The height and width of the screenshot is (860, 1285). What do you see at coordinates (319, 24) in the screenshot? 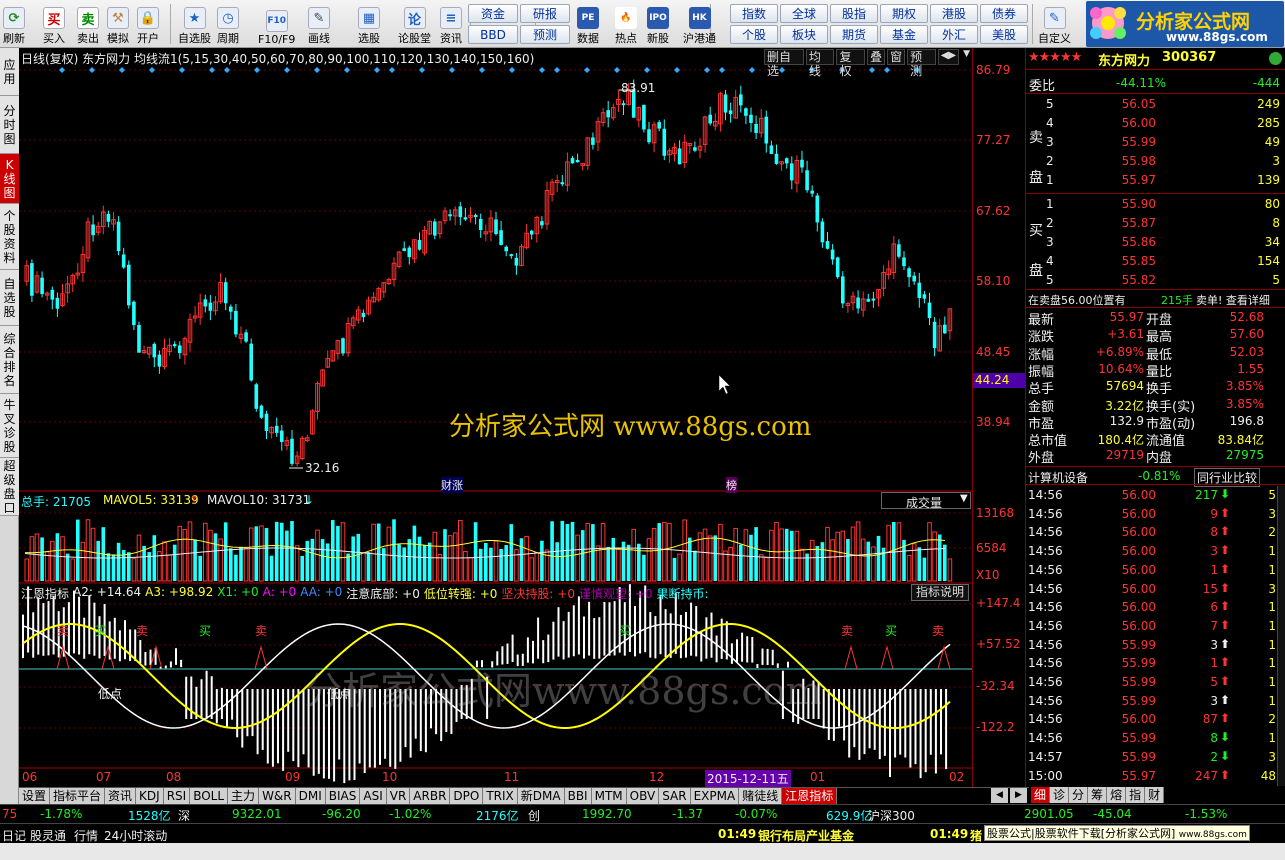
I see `toolbar-pen-button: ✎ 画线` at bounding box center [319, 24].